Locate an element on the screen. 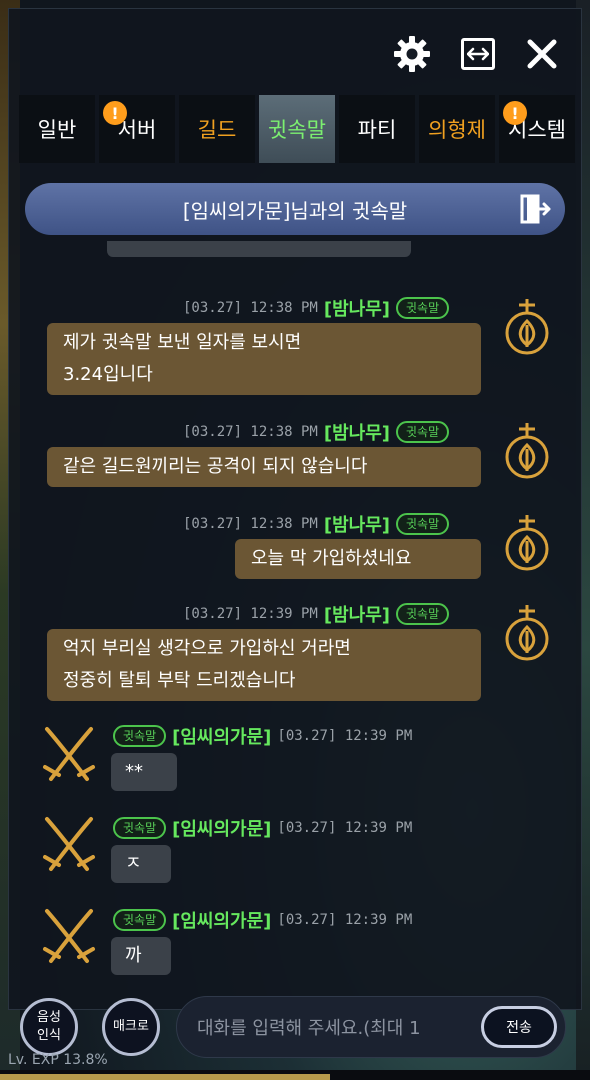 Image resolution: width=590 pixels, height=1080 pixels. tab-whisper: 귓속말 is located at coordinates (297, 129).